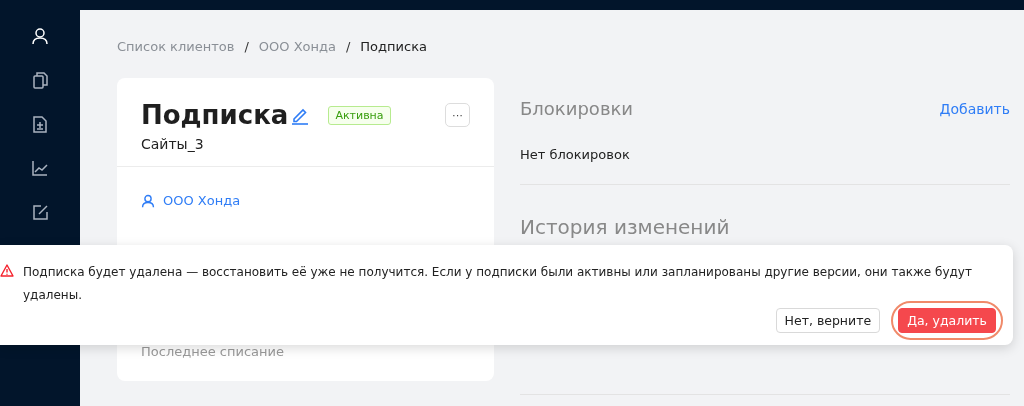 The width and height of the screenshot is (1024, 406). Describe the element at coordinates (213, 351) in the screenshot. I see `last-charge-label: Последнее списание` at that location.